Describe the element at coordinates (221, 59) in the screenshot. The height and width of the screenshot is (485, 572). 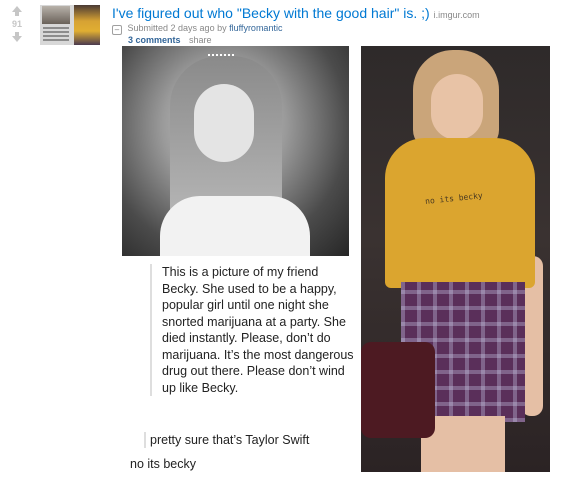
I see `tiara-icon` at that location.